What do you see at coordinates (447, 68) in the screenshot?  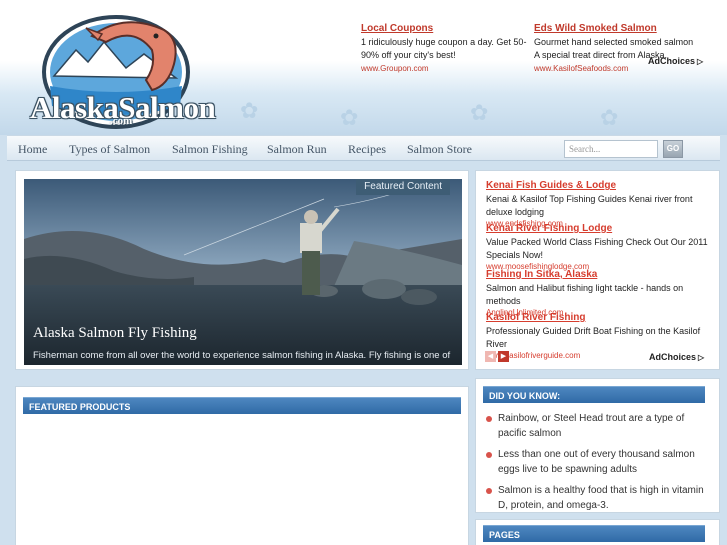 I see `ad-url: www.Groupon.com` at bounding box center [447, 68].